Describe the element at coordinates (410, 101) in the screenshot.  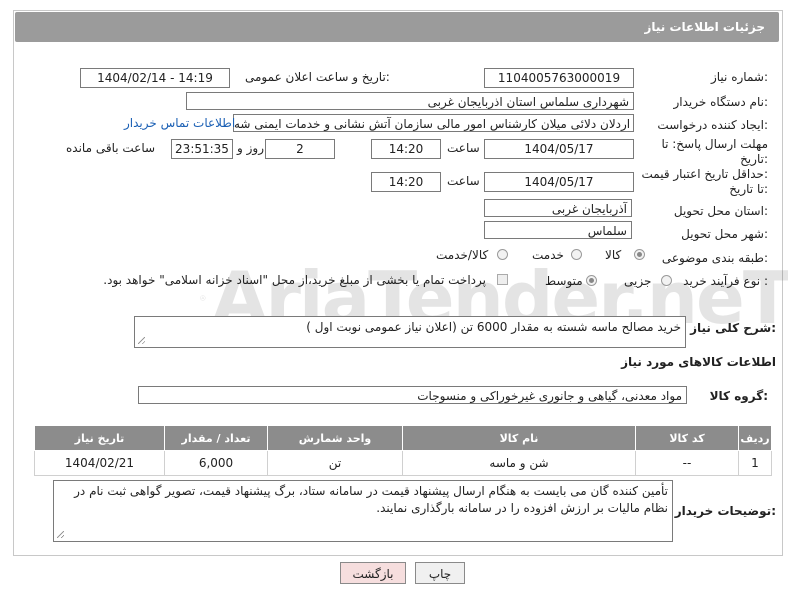
I see `buyer-org-field: شهرداری سلماس استان اذربایجان غربی` at that location.